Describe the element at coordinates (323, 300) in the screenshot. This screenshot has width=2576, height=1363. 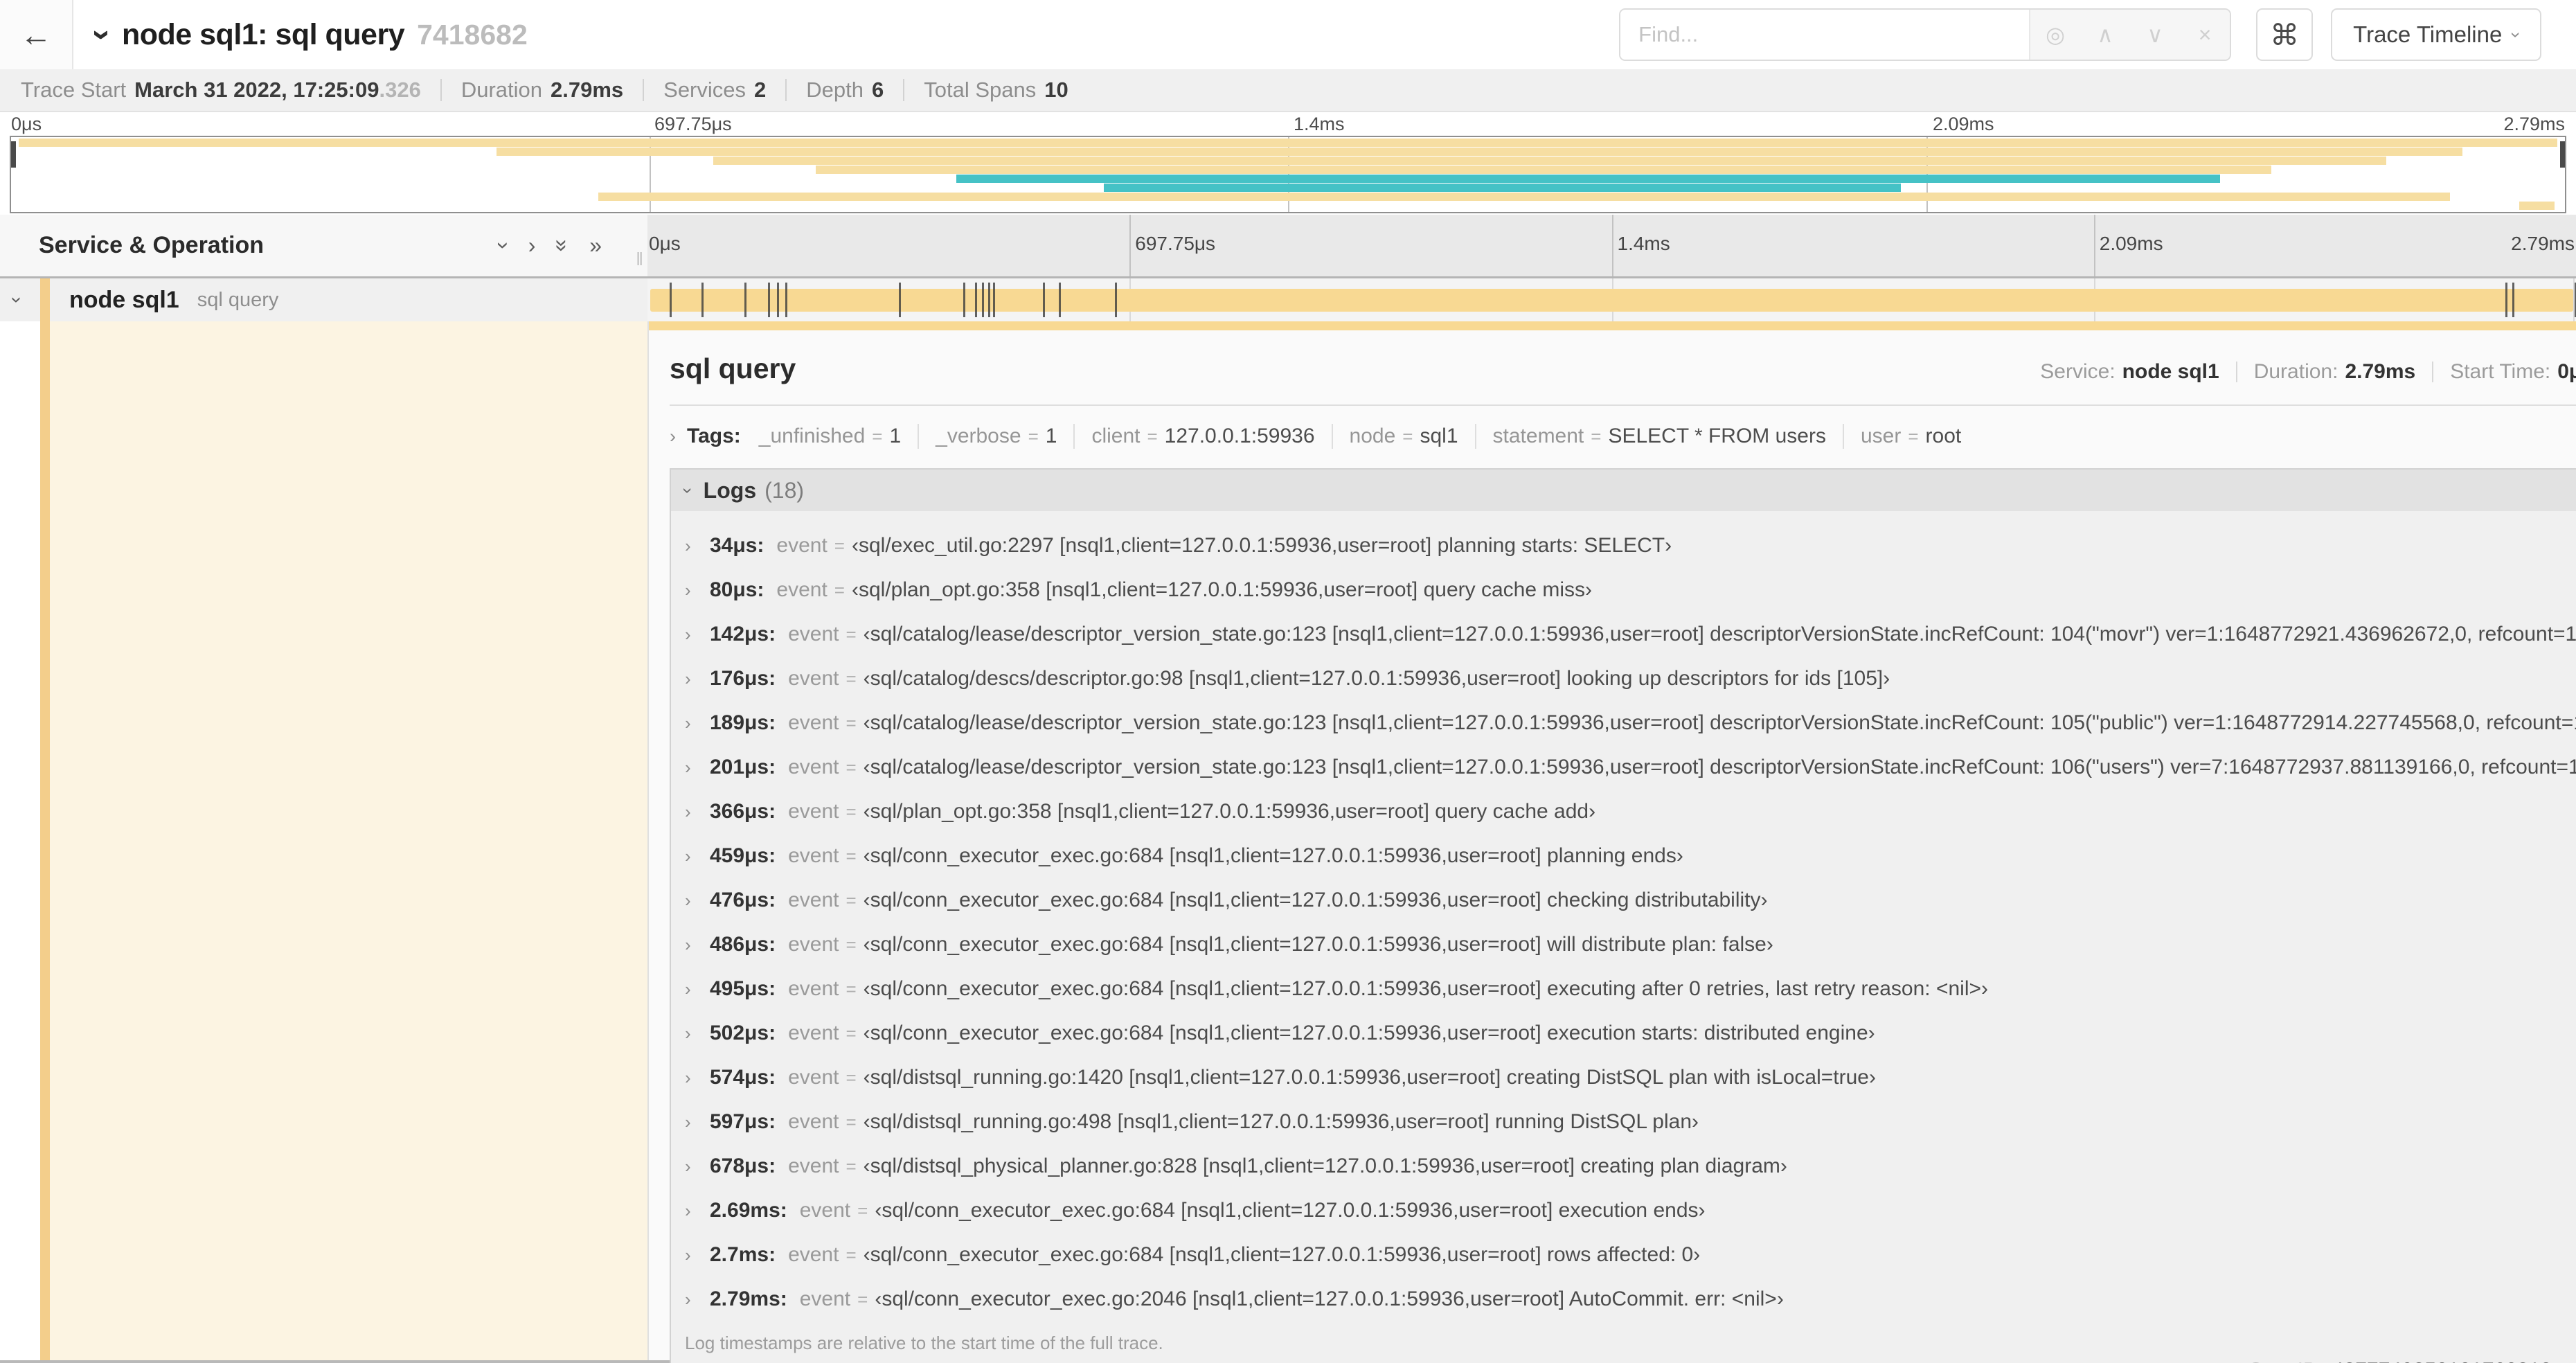
I see `span-name-cell: › node sql1 sql query` at that location.